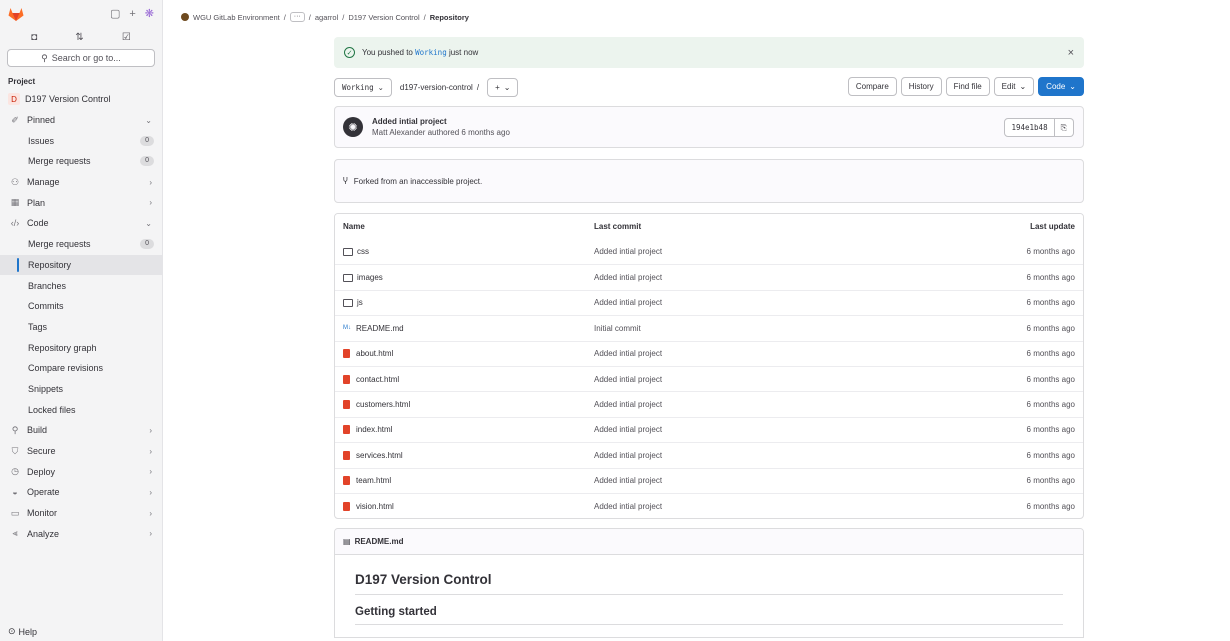 Image resolution: width=1230 pixels, height=641 pixels. I want to click on code-dropdown: Code ⌄, so click(1061, 86).